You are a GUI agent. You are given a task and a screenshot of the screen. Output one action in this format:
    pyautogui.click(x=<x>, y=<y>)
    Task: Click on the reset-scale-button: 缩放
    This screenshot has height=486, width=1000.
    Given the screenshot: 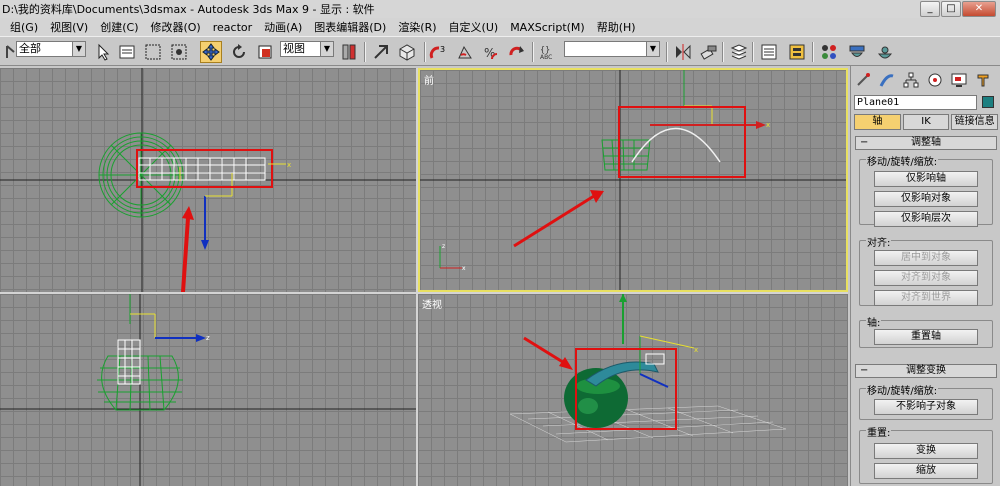 What is the action you would take?
    pyautogui.click(x=926, y=471)
    